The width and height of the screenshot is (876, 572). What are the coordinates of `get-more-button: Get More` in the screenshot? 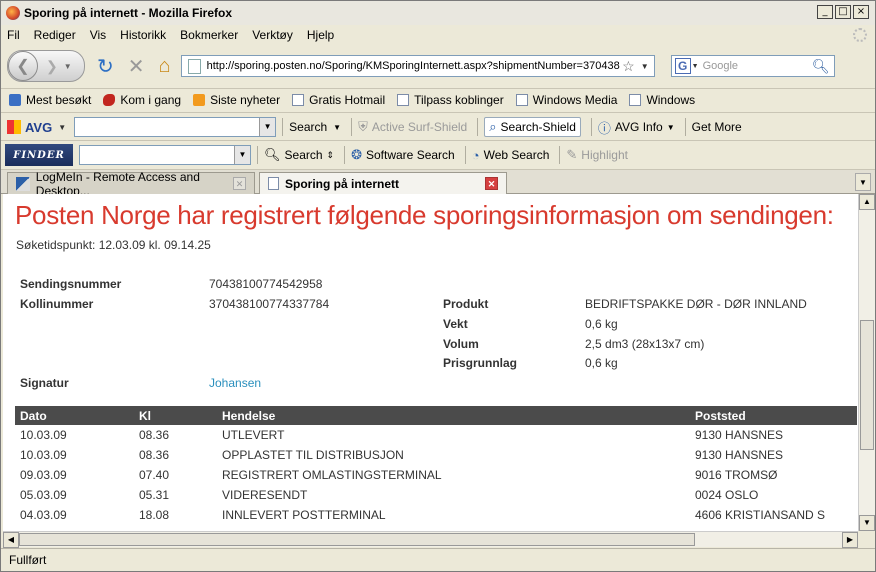 It's located at (717, 127).